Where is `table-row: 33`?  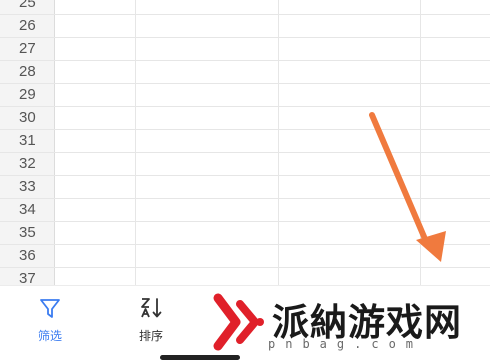 table-row: 33 is located at coordinates (245, 187).